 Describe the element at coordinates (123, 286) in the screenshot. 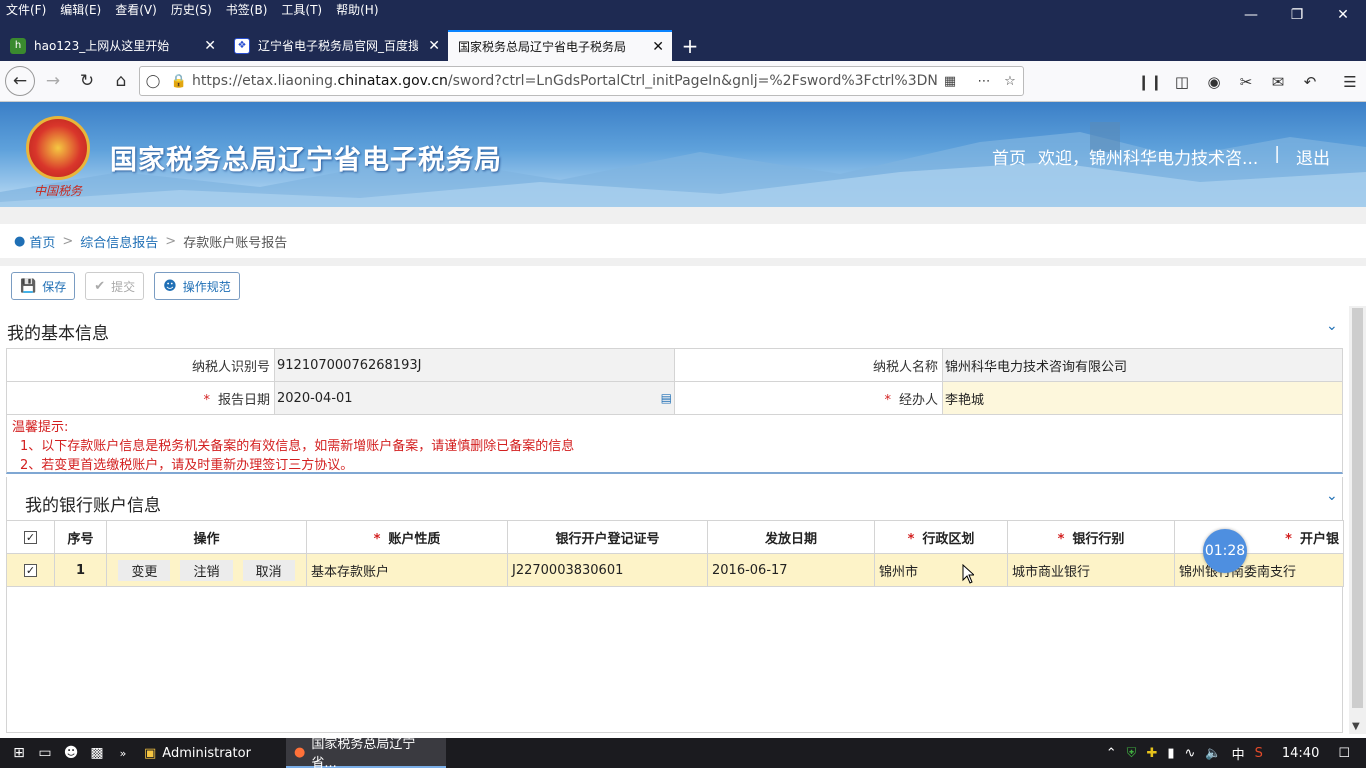

I see `submit-label: 提交` at that location.